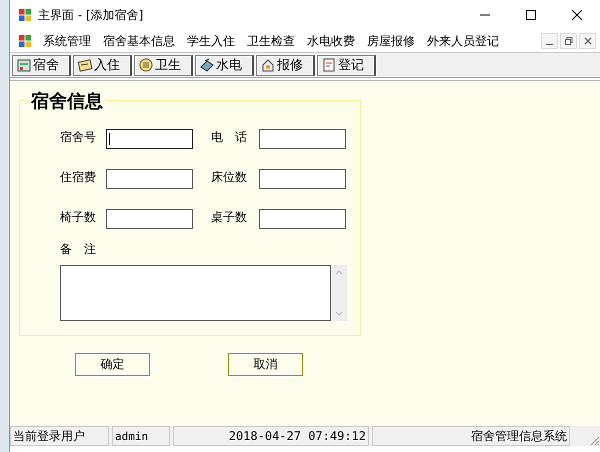 This screenshot has height=452, width=600. What do you see at coordinates (531, 15) in the screenshot?
I see `maximize-icon` at bounding box center [531, 15].